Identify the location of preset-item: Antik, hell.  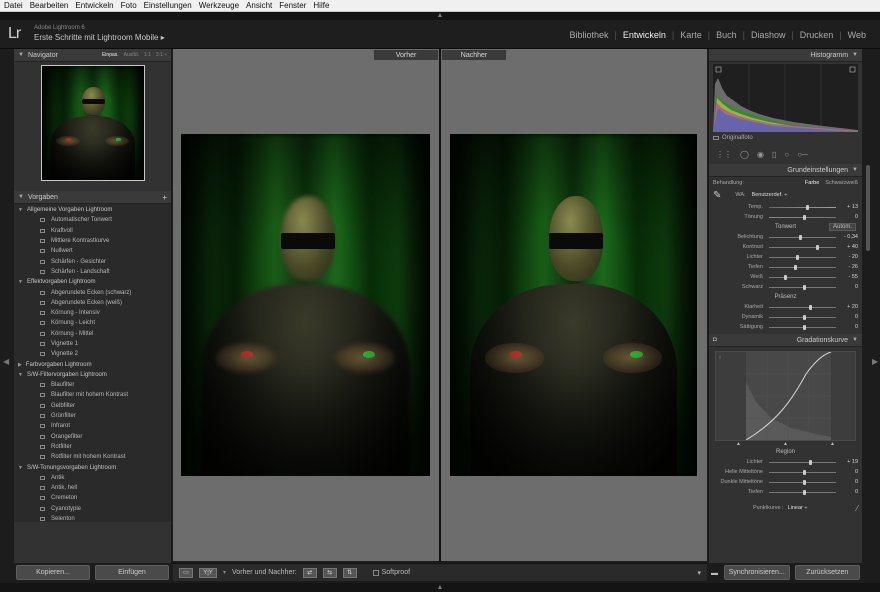
(92, 488).